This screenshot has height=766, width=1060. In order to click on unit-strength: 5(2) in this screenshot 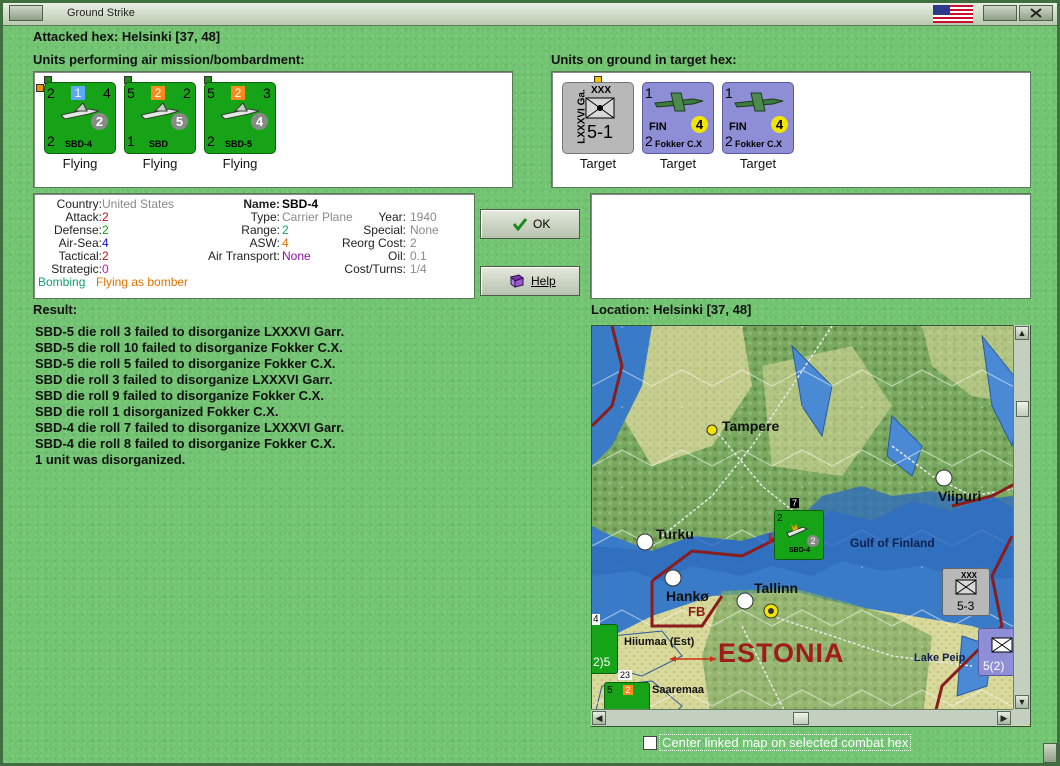, I will do `click(994, 666)`.